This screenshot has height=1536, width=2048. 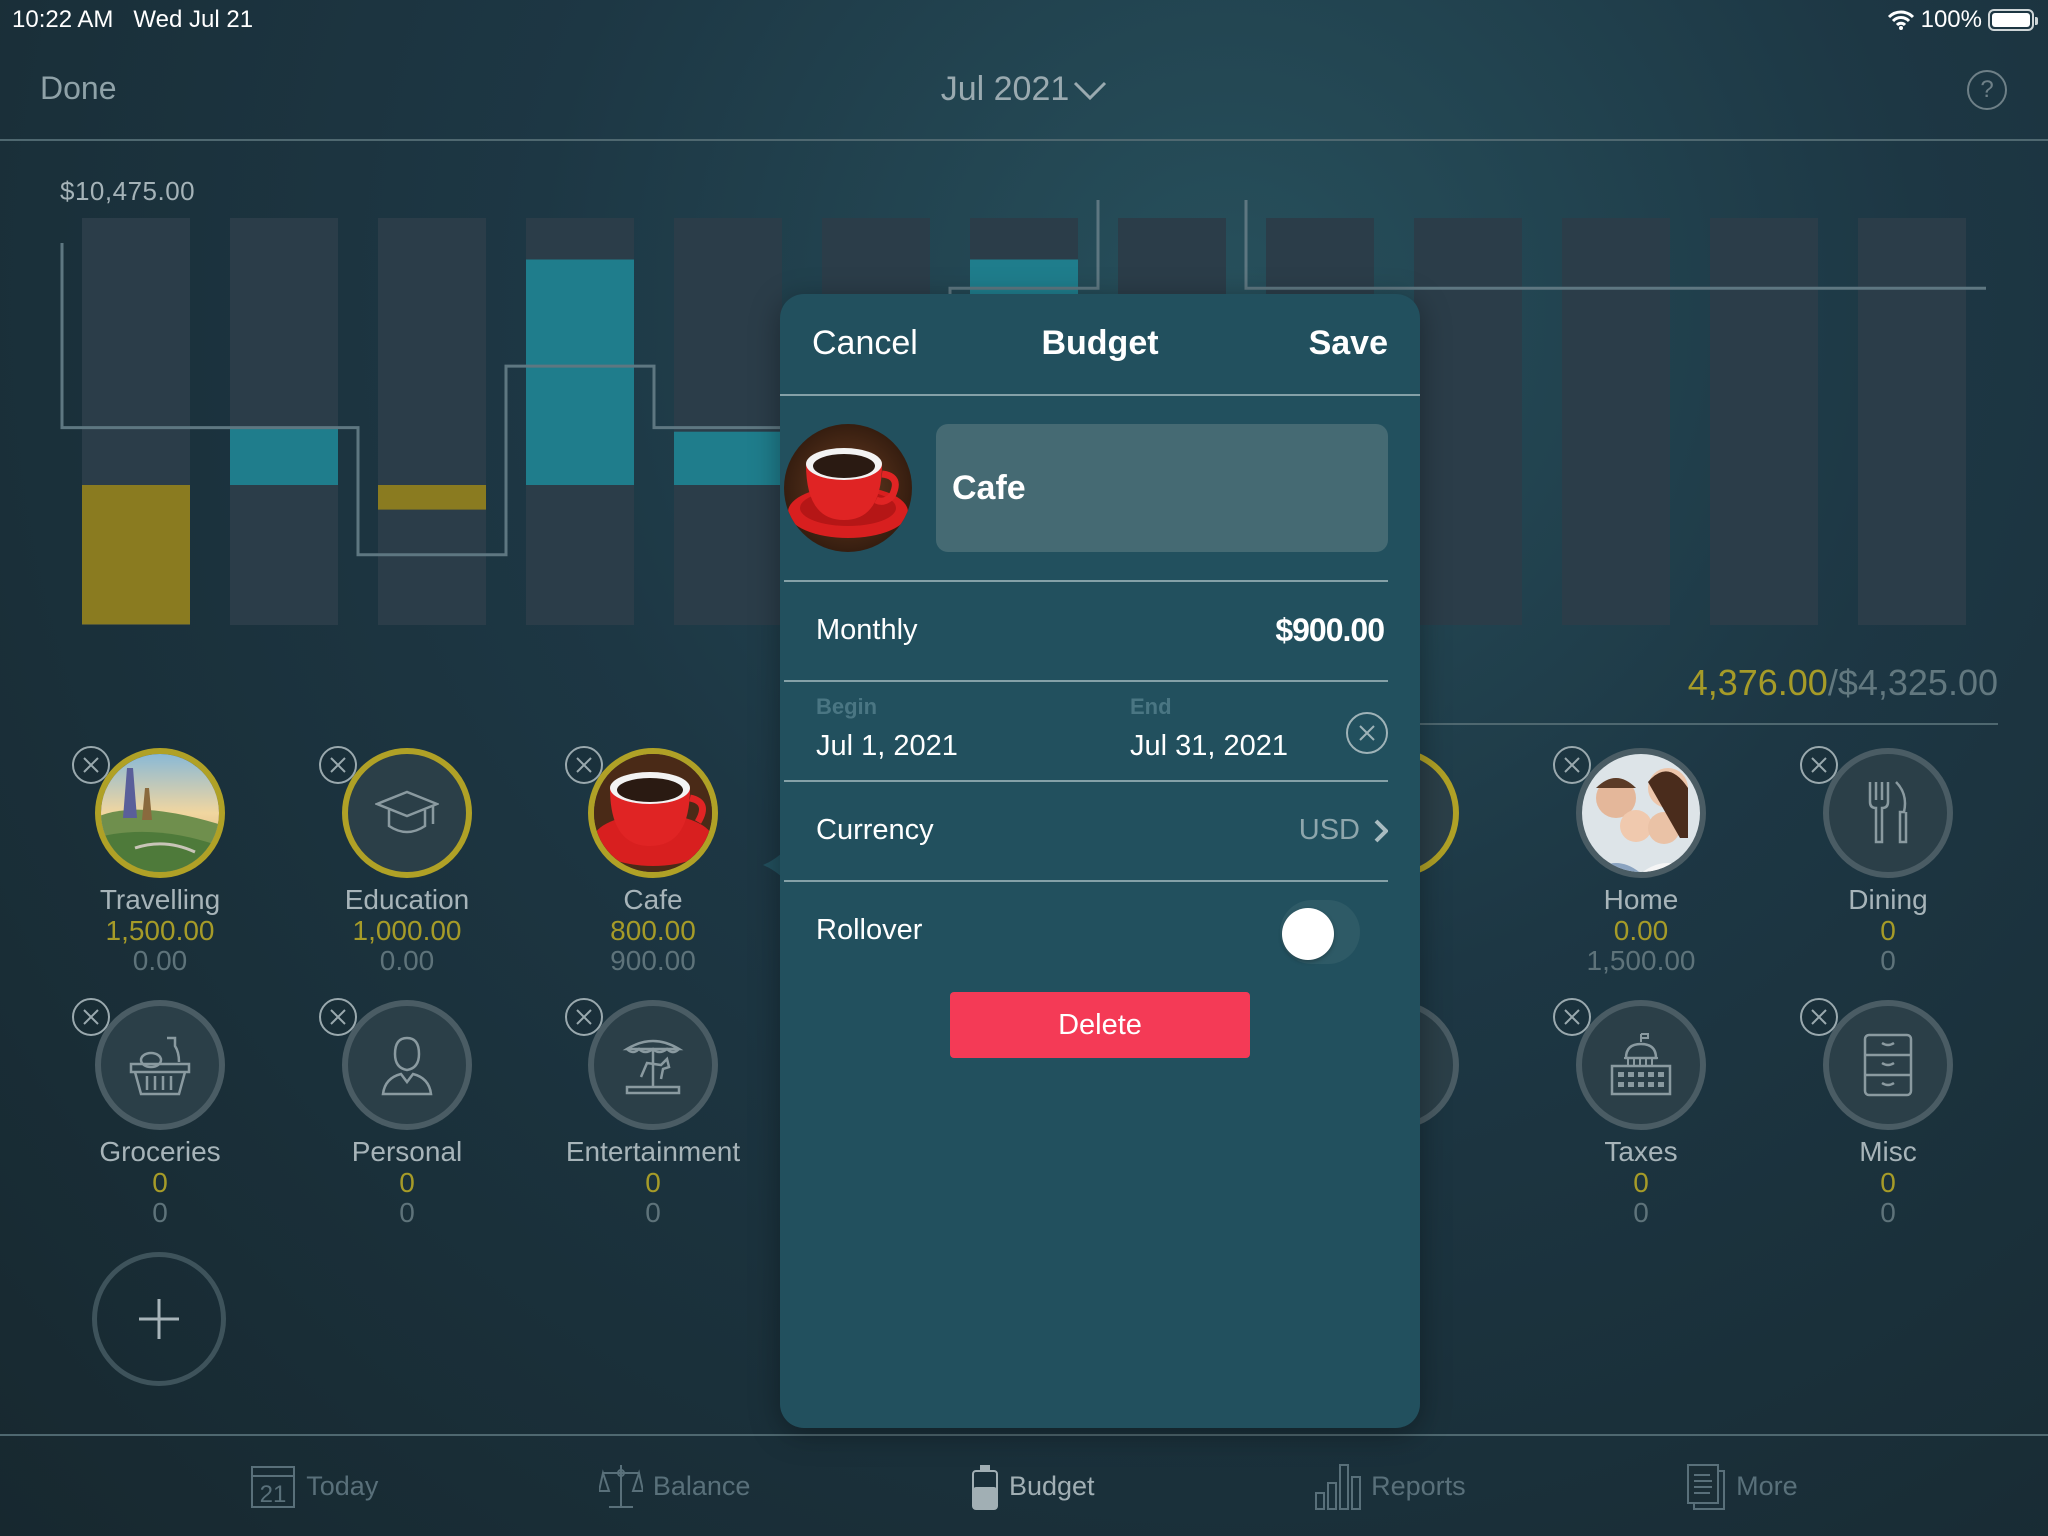 I want to click on battery-percent: 100%, so click(x=1951, y=19).